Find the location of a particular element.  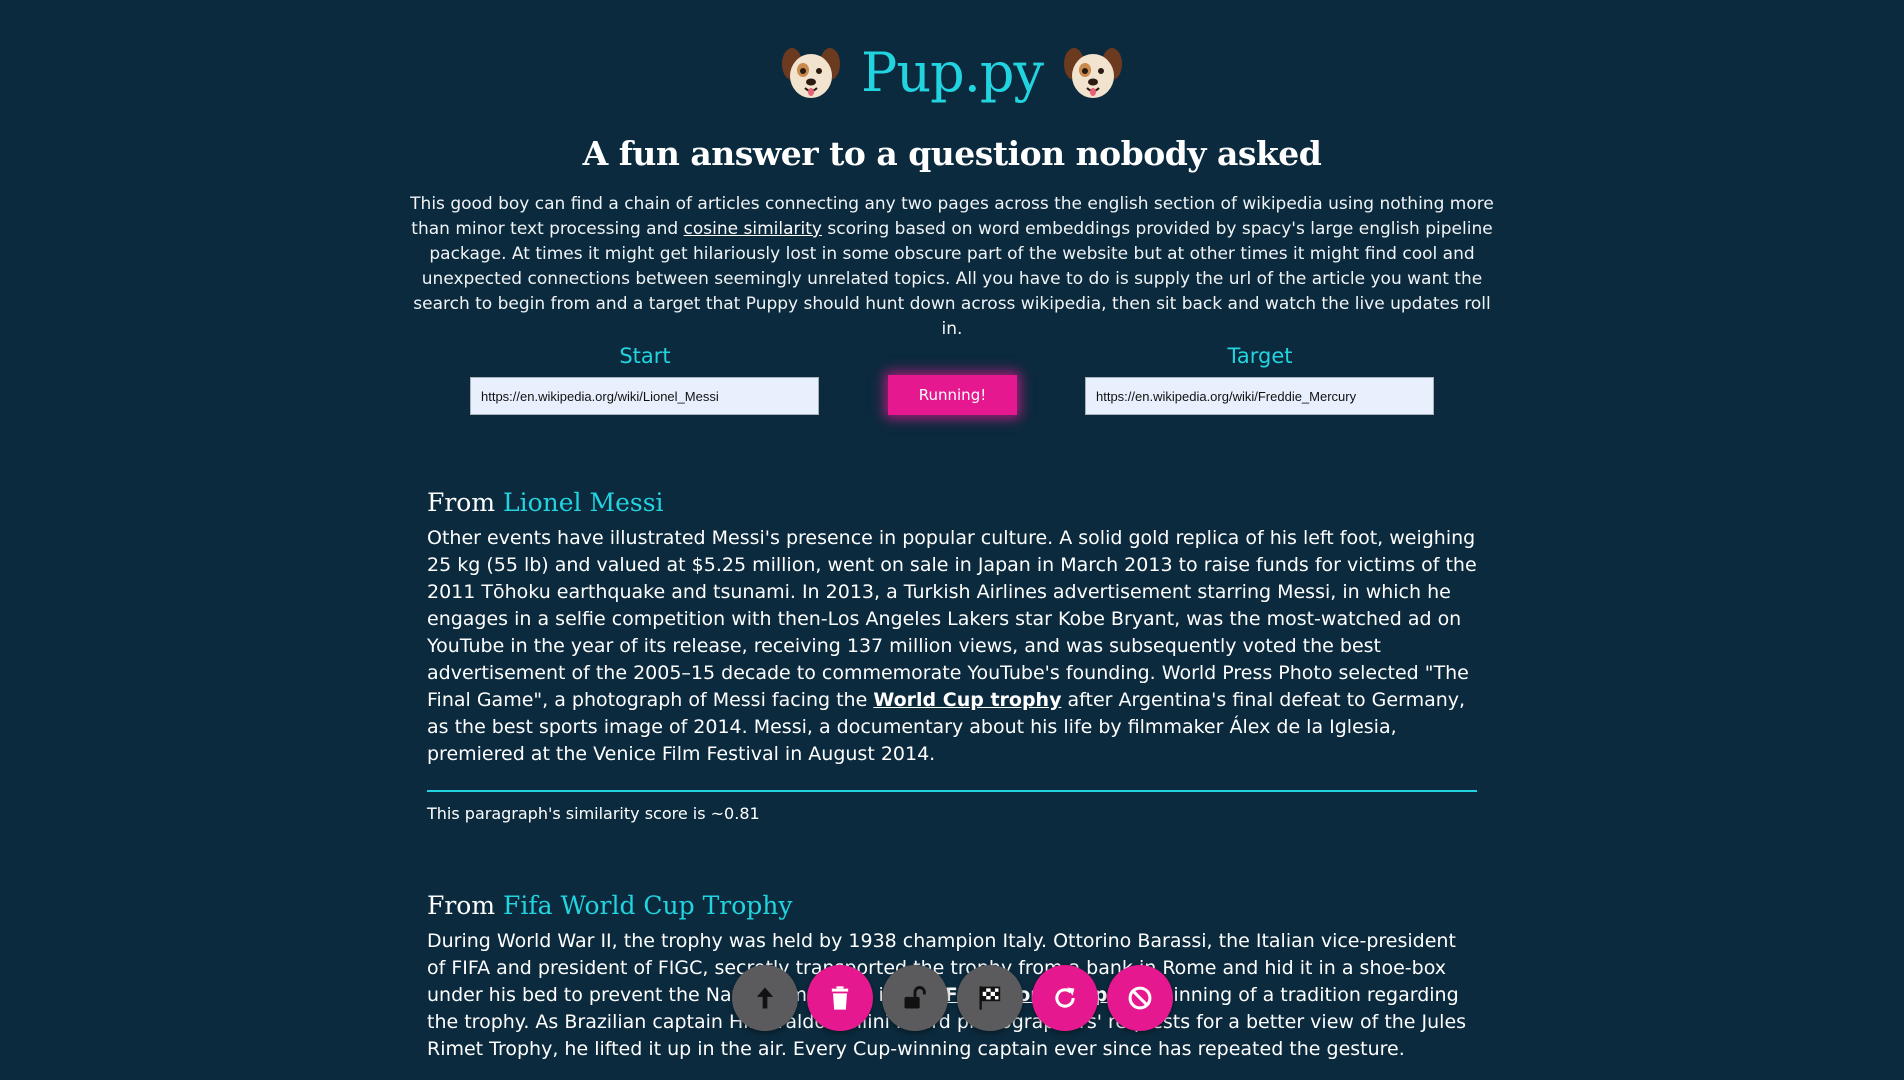

arrow-up-icon is located at coordinates (765, 998).